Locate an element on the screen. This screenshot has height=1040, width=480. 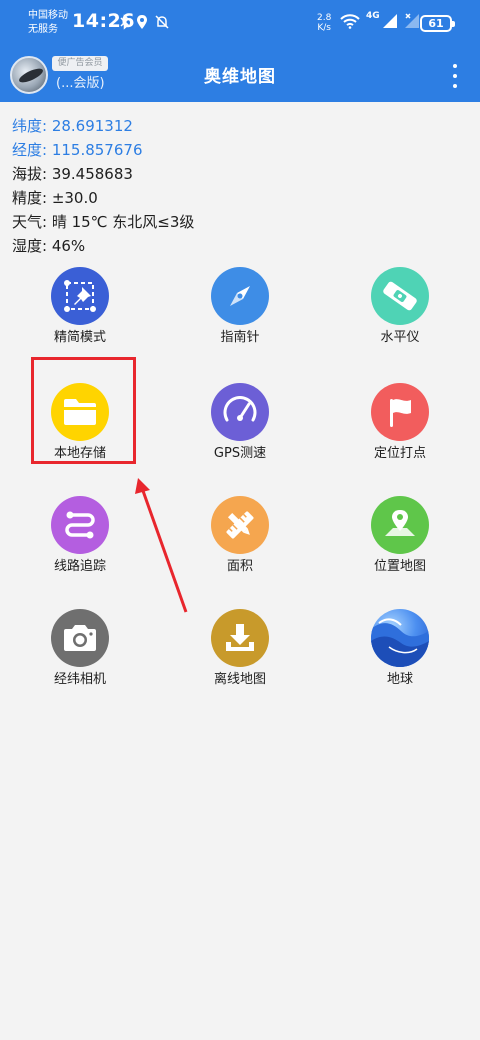
grid-item-coordinate-camera: 经纬相机 is located at coordinates (80, 654).